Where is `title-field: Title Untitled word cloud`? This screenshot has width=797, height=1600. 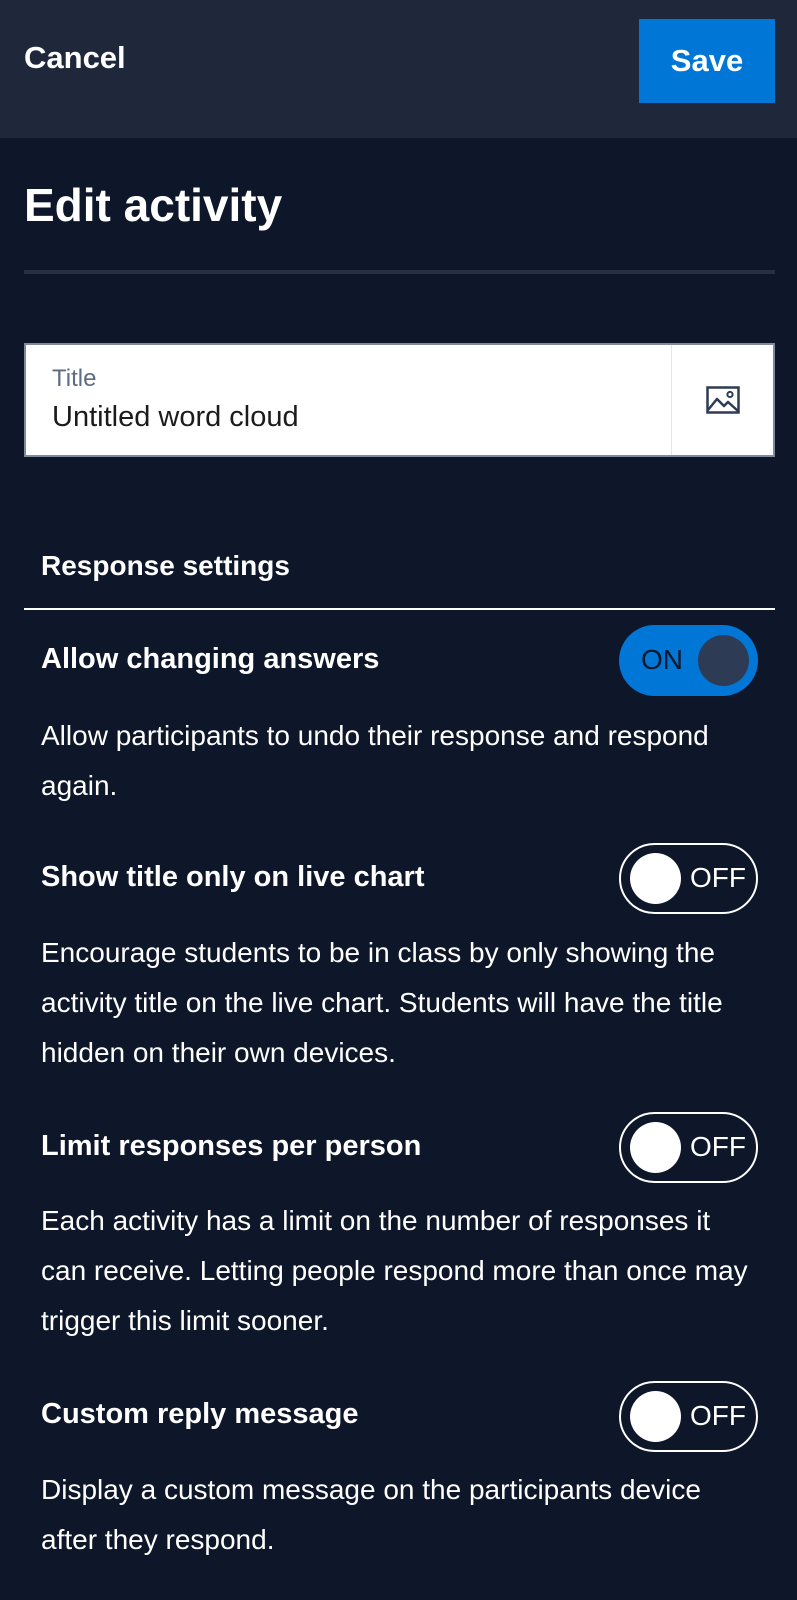 title-field: Title Untitled word cloud is located at coordinates (399, 400).